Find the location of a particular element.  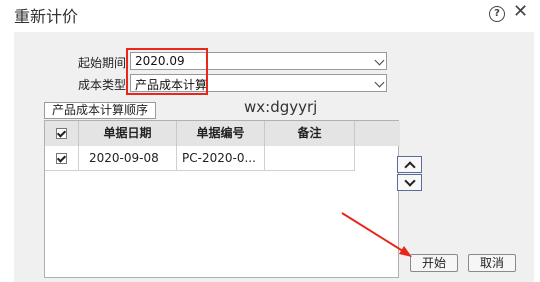

cell-note is located at coordinates (310, 158).